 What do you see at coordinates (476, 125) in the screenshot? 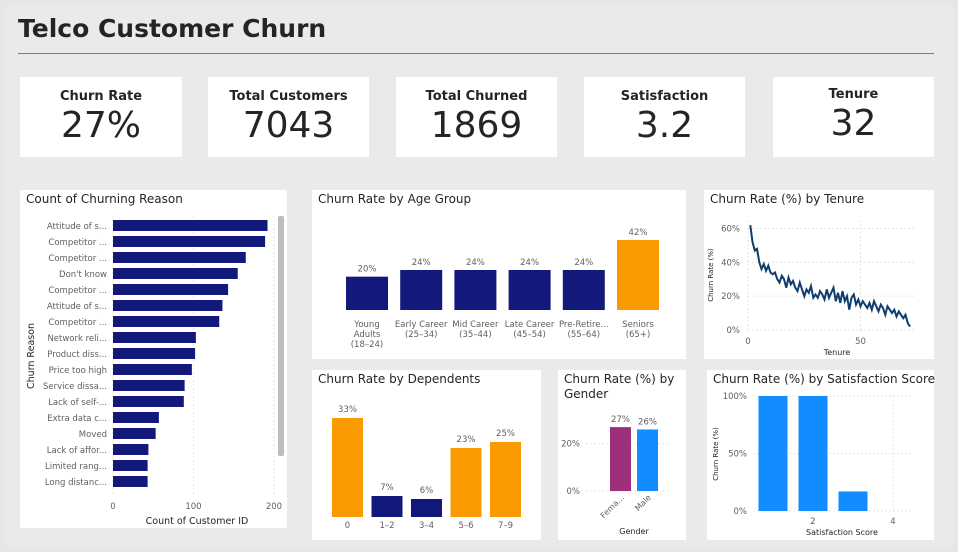
I see `kpi-value: 1869` at bounding box center [476, 125].